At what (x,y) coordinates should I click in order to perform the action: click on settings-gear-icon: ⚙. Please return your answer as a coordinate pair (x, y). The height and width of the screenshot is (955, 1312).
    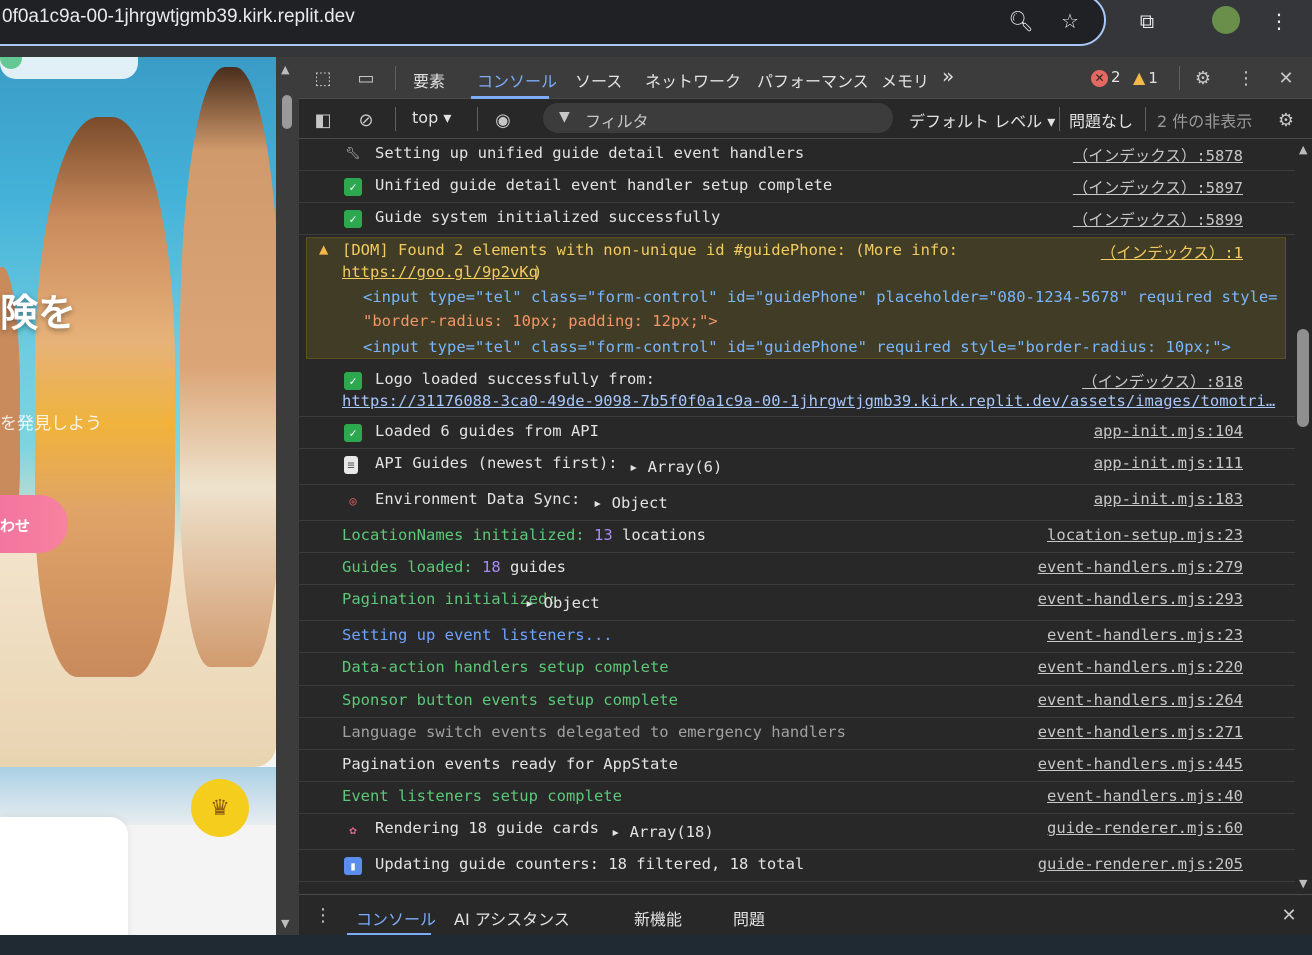
    Looking at the image, I should click on (1203, 78).